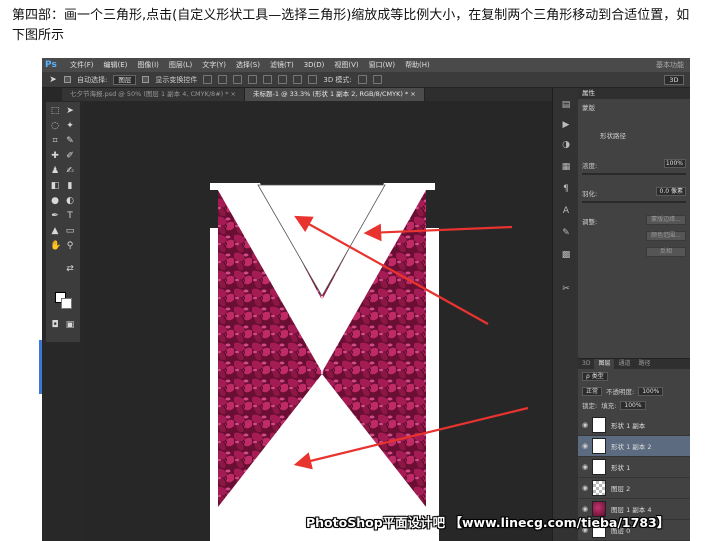 The height and width of the screenshot is (541, 715). Describe the element at coordinates (644, 364) in the screenshot. I see `tab-paths: 路径` at that location.